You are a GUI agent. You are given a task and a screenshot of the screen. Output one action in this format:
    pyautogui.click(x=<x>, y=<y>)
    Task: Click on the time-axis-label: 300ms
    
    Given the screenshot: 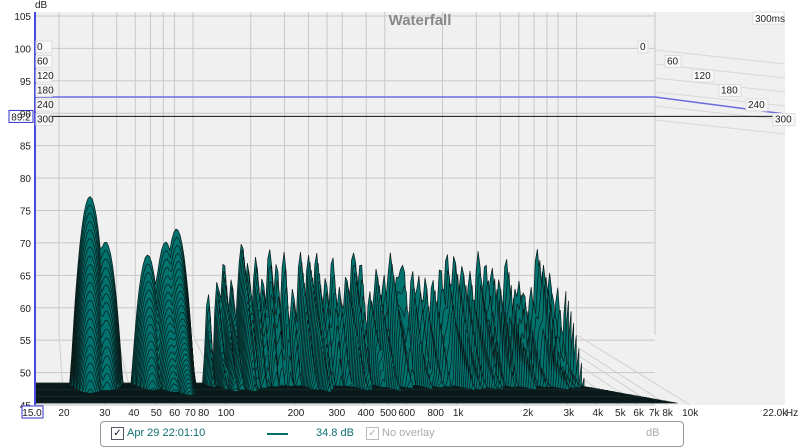 What is the action you would take?
    pyautogui.click(x=770, y=19)
    